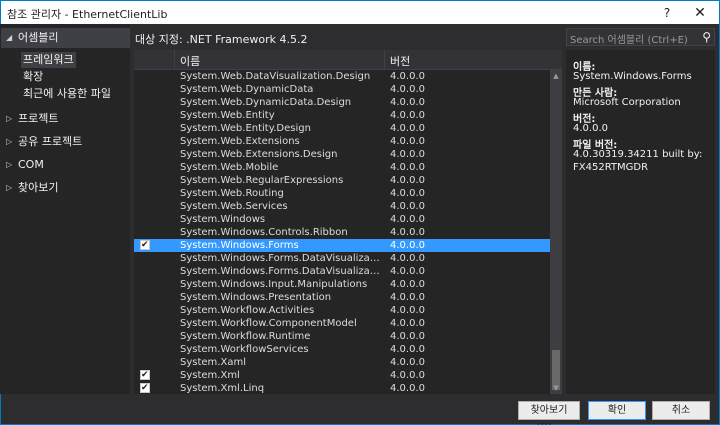 The width and height of the screenshot is (720, 425). Describe the element at coordinates (342, 323) in the screenshot. I see `table-row: System.Workflow.ComponentModel 4.0.0.0` at that location.